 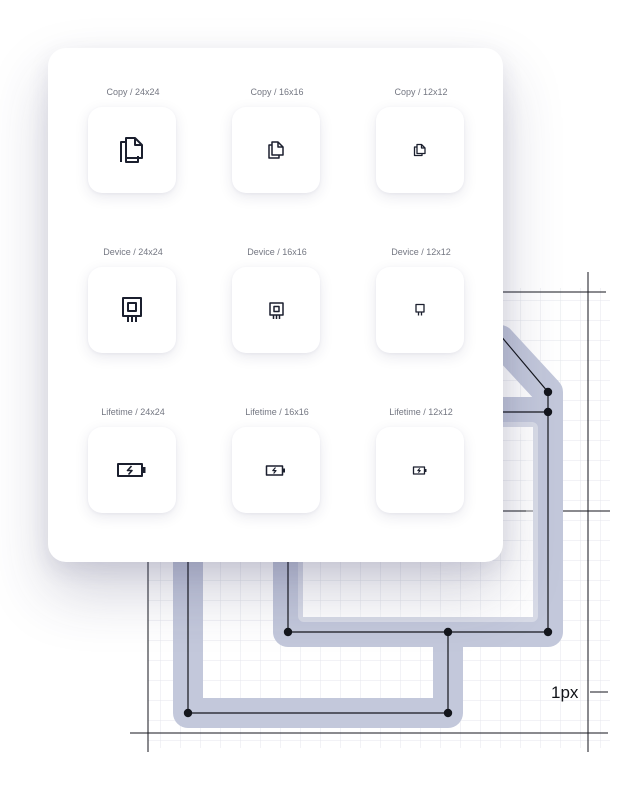 What do you see at coordinates (133, 412) in the screenshot?
I see `icon-cell-label: Lifetime / 24x24` at bounding box center [133, 412].